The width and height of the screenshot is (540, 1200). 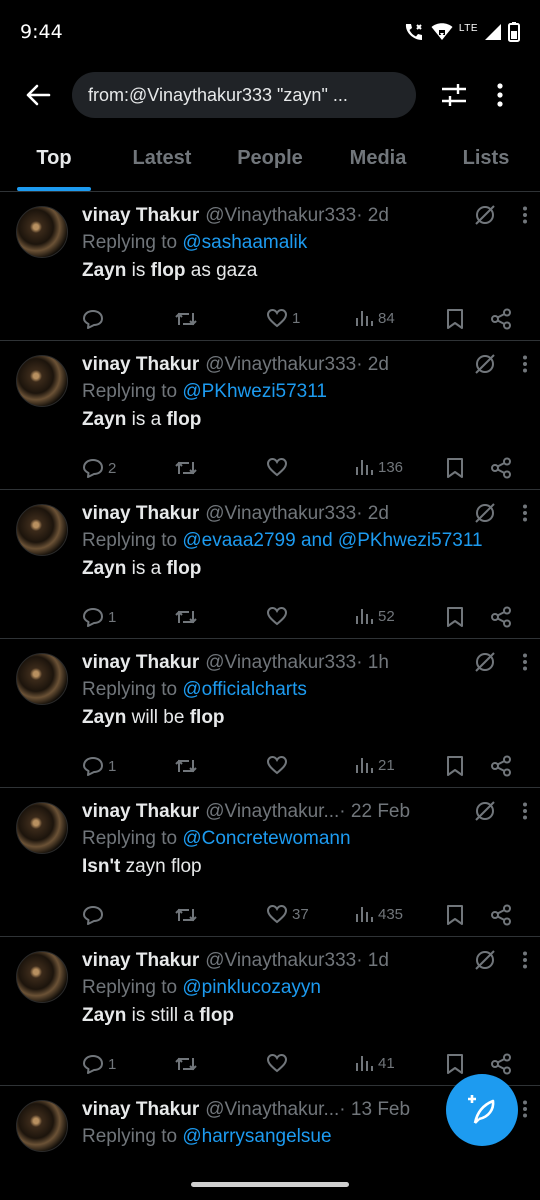 I want to click on compose-button, so click(x=482, y=1110).